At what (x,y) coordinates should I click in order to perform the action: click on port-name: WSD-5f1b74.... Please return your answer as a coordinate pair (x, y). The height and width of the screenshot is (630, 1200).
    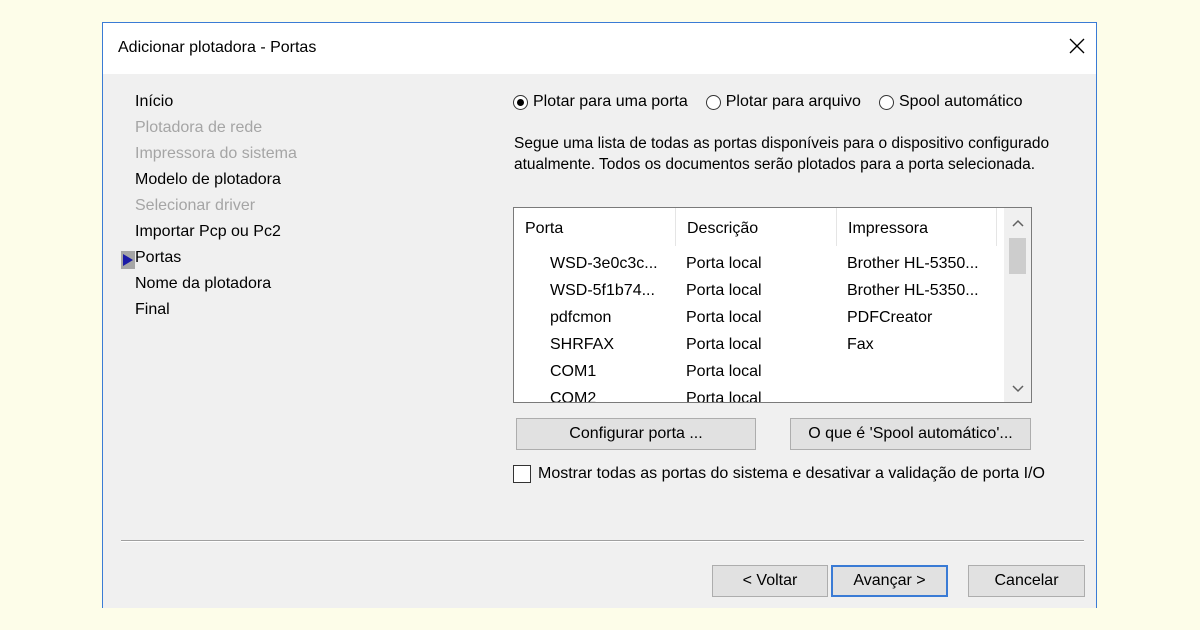
    Looking at the image, I should click on (602, 290).